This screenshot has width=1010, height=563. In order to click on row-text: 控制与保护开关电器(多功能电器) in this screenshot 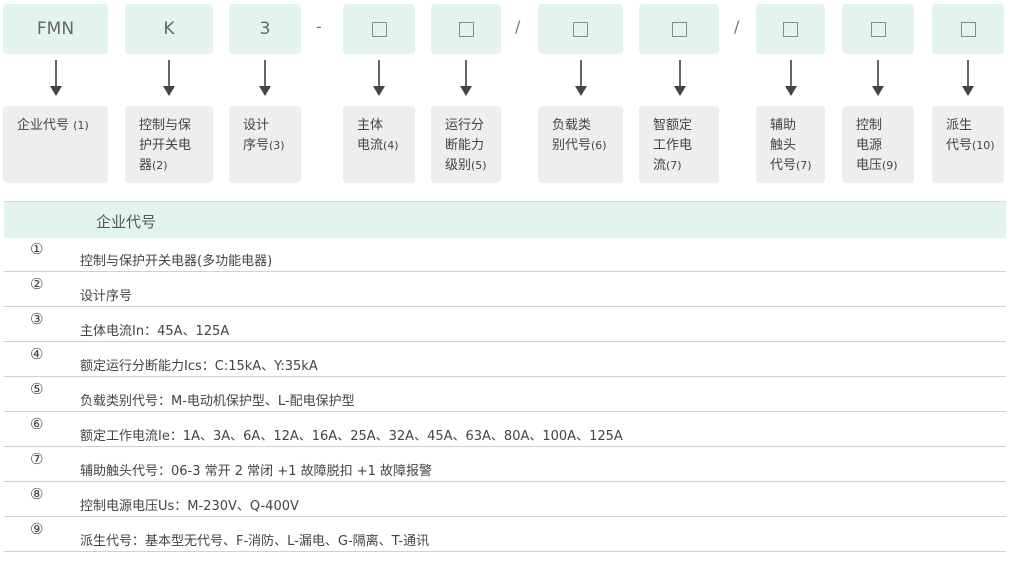, I will do `click(176, 261)`.